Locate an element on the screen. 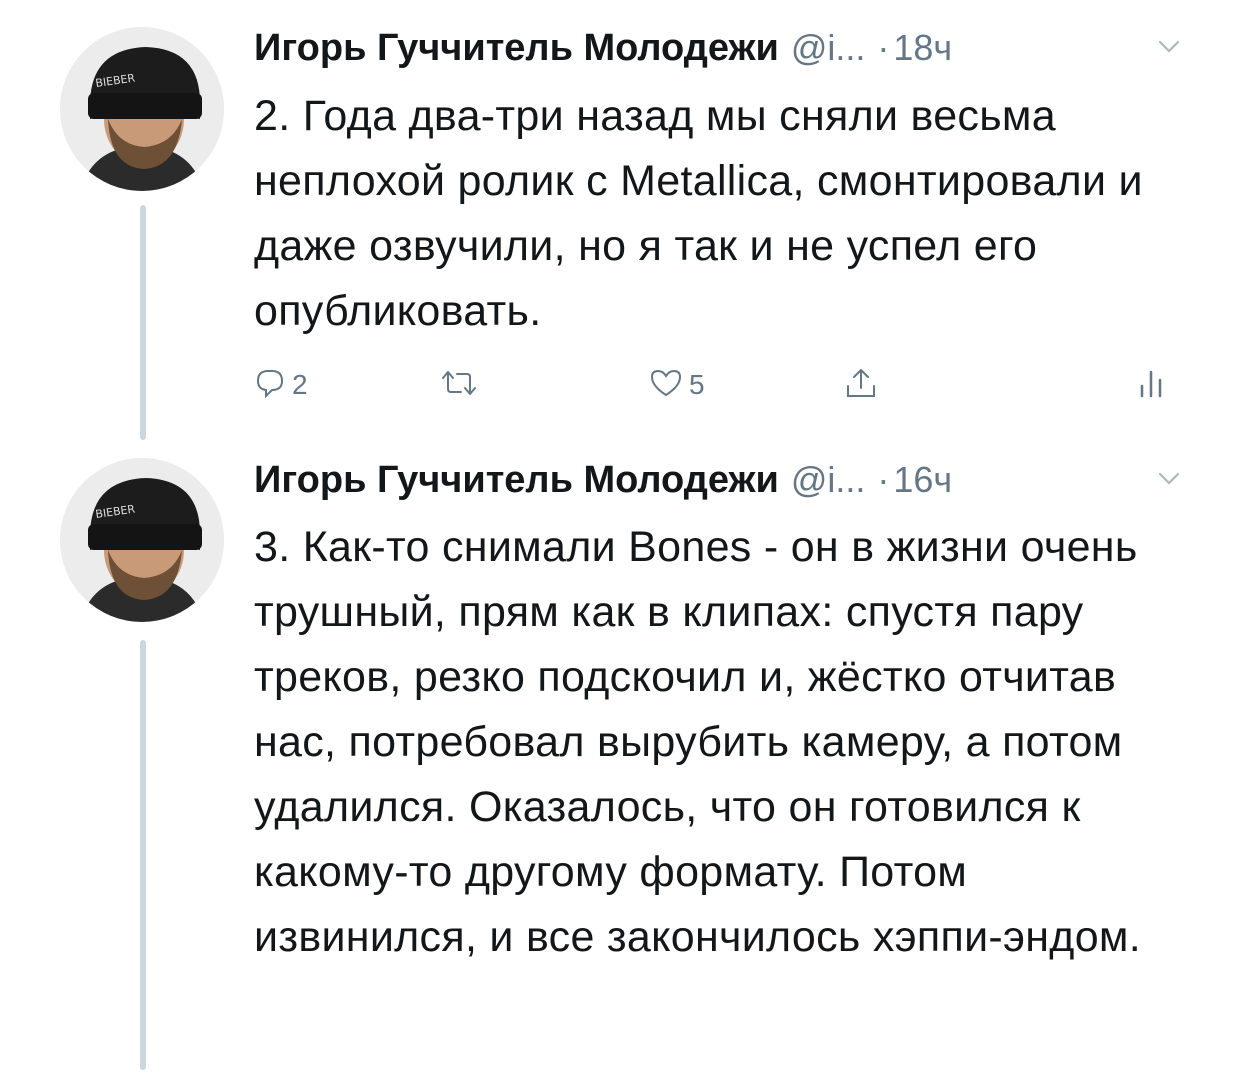 The height and width of the screenshot is (1077, 1241). like-icon is located at coordinates (666, 385).